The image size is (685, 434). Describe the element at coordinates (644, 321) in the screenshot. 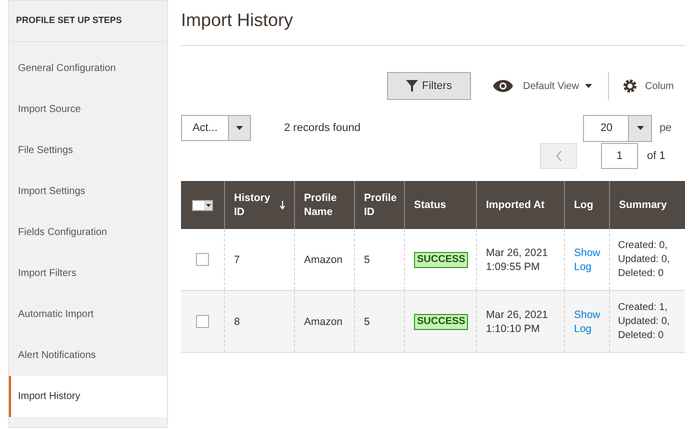

I see `table-cell-text: Created: 1, Updated: 0, Deleted: 0` at that location.